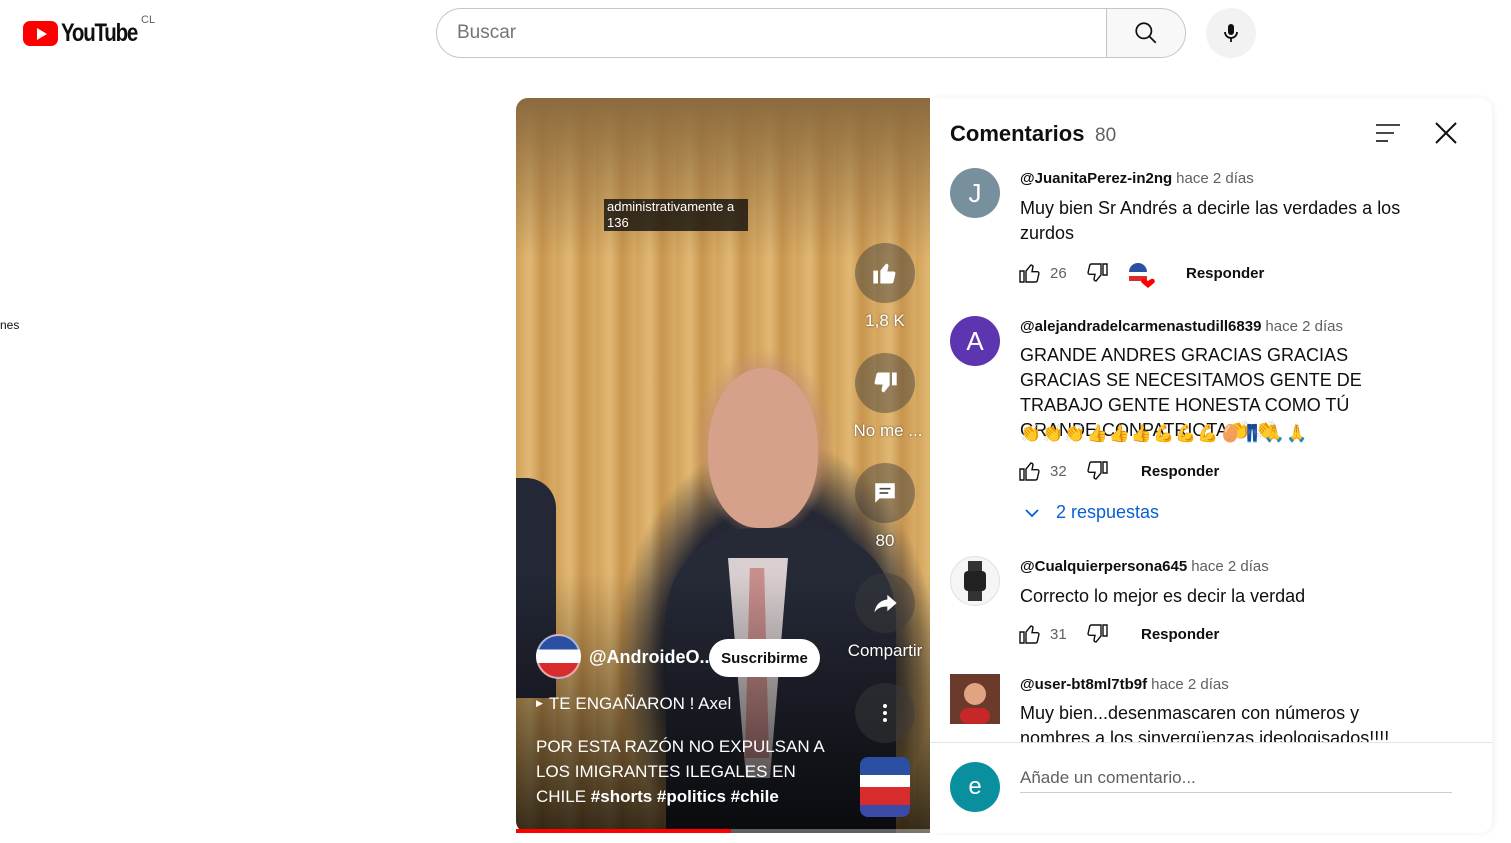  I want to click on voice-search-button, so click(1231, 33).